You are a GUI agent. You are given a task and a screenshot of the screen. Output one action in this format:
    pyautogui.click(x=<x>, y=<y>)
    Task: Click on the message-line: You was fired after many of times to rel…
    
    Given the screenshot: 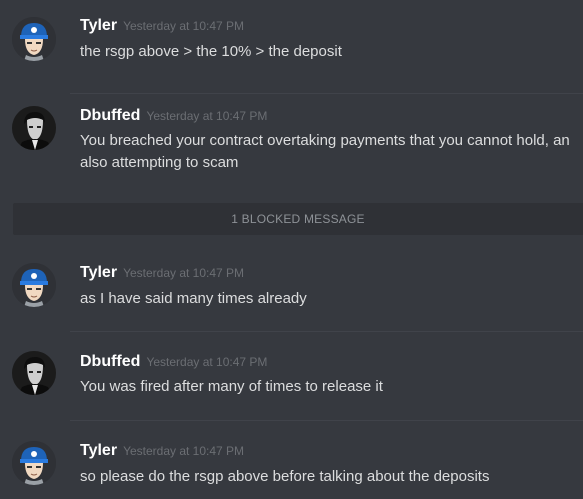 What is the action you would take?
    pyautogui.click(x=231, y=386)
    